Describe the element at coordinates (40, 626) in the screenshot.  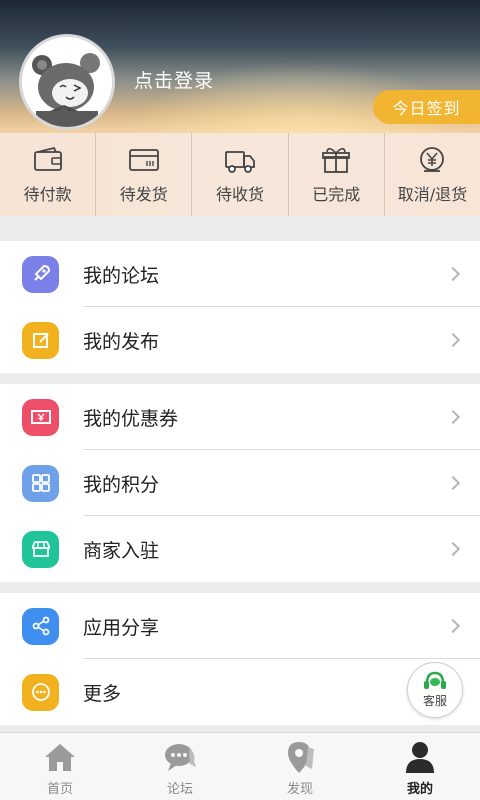
I see `share-icon` at that location.